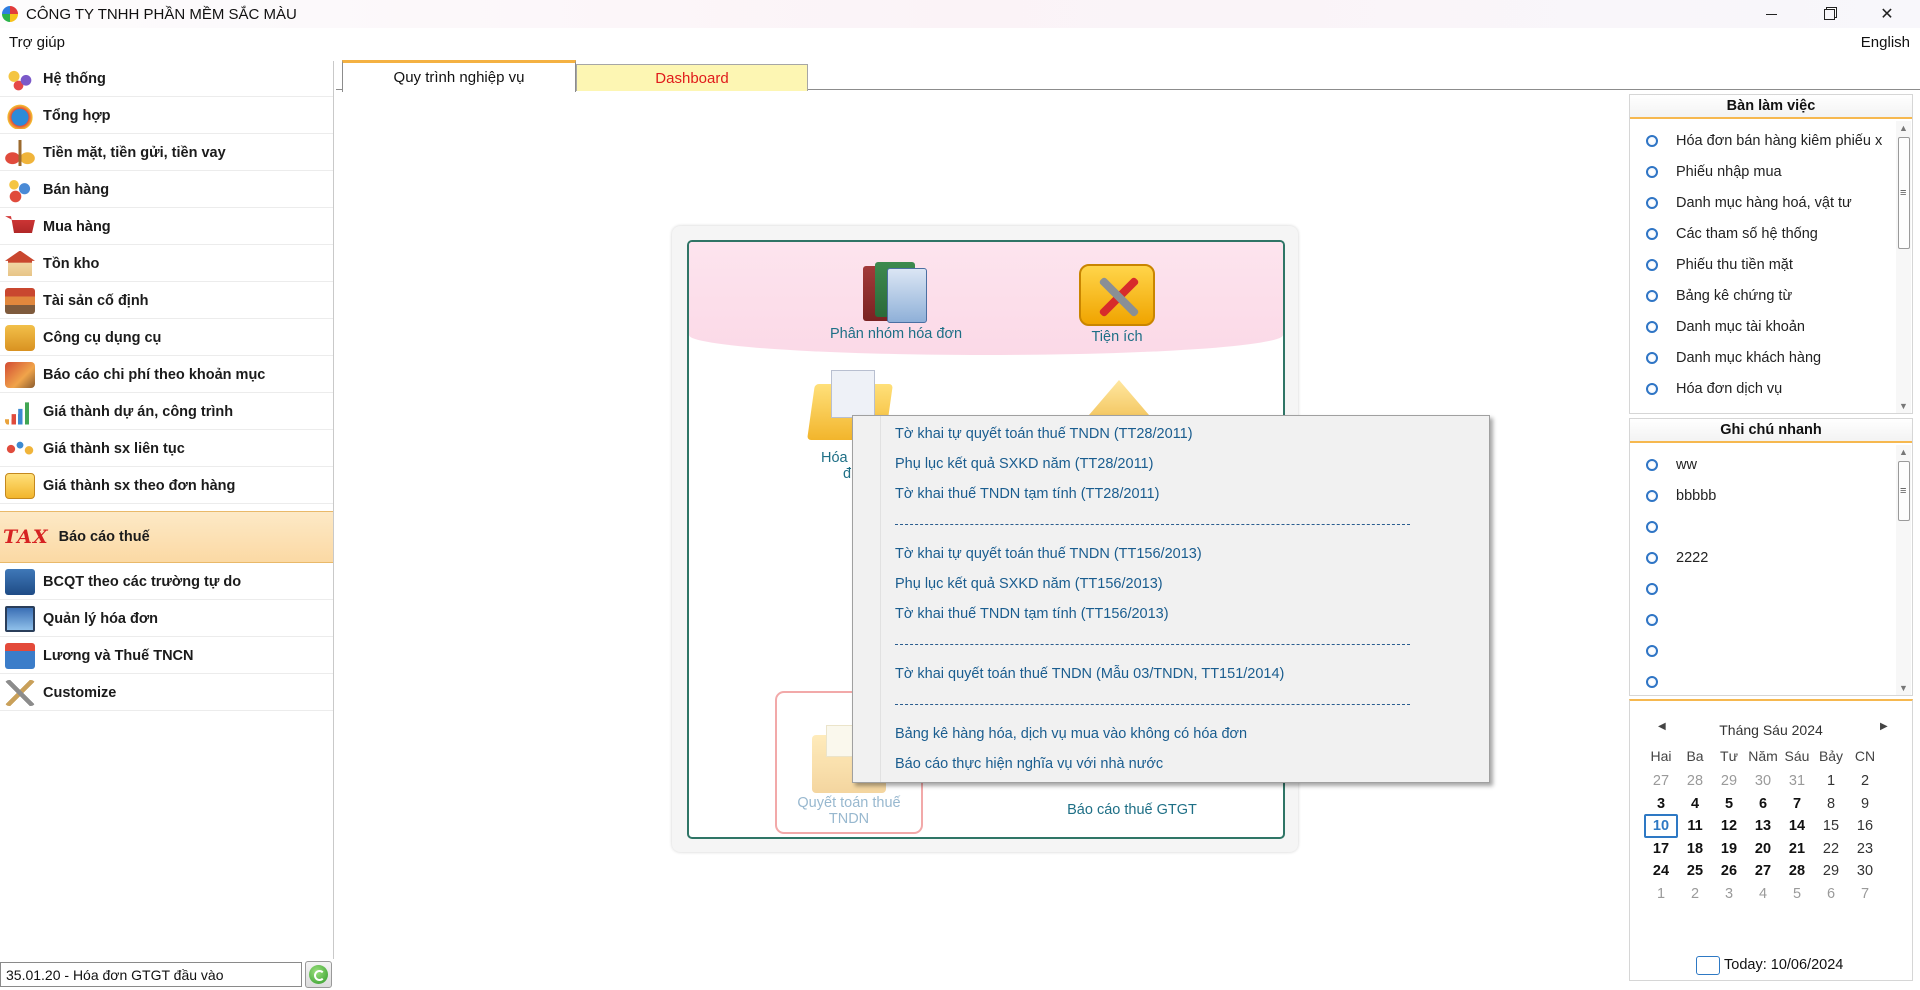  What do you see at coordinates (166, 375) in the screenshot?
I see `sidebar-item-cost-report: Báo cáo chi phí theo khoản mục` at bounding box center [166, 375].